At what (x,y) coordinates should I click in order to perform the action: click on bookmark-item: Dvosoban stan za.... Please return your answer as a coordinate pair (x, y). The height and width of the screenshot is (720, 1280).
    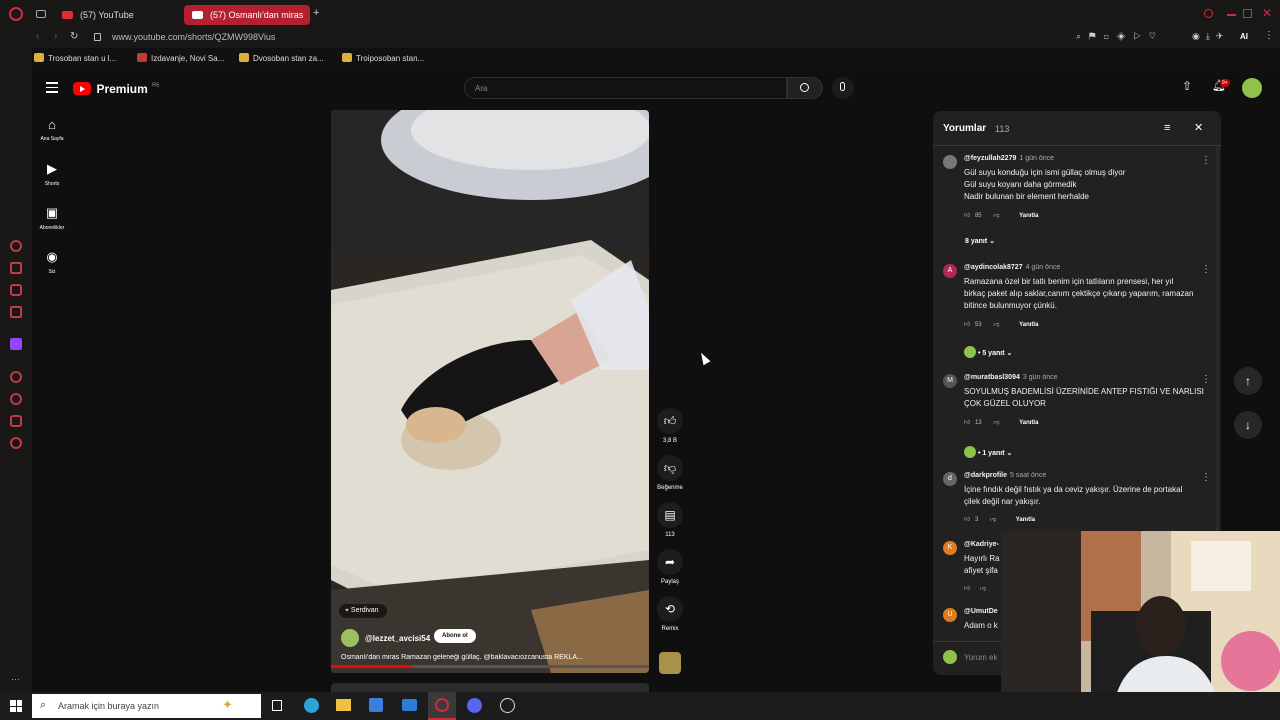
    Looking at the image, I should click on (281, 58).